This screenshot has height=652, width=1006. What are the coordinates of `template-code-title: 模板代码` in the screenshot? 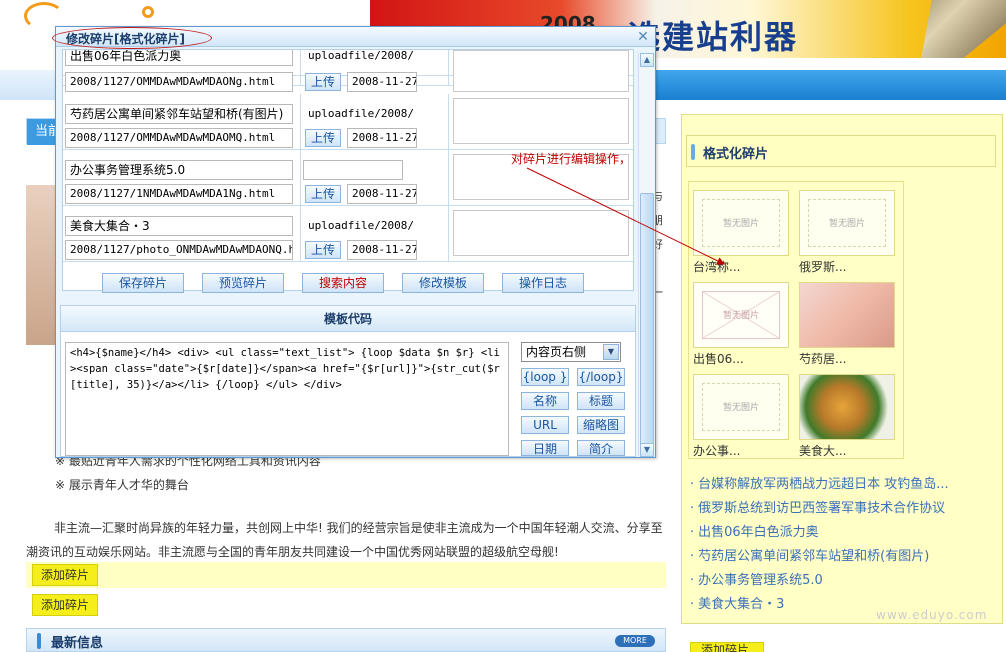 It's located at (348, 319).